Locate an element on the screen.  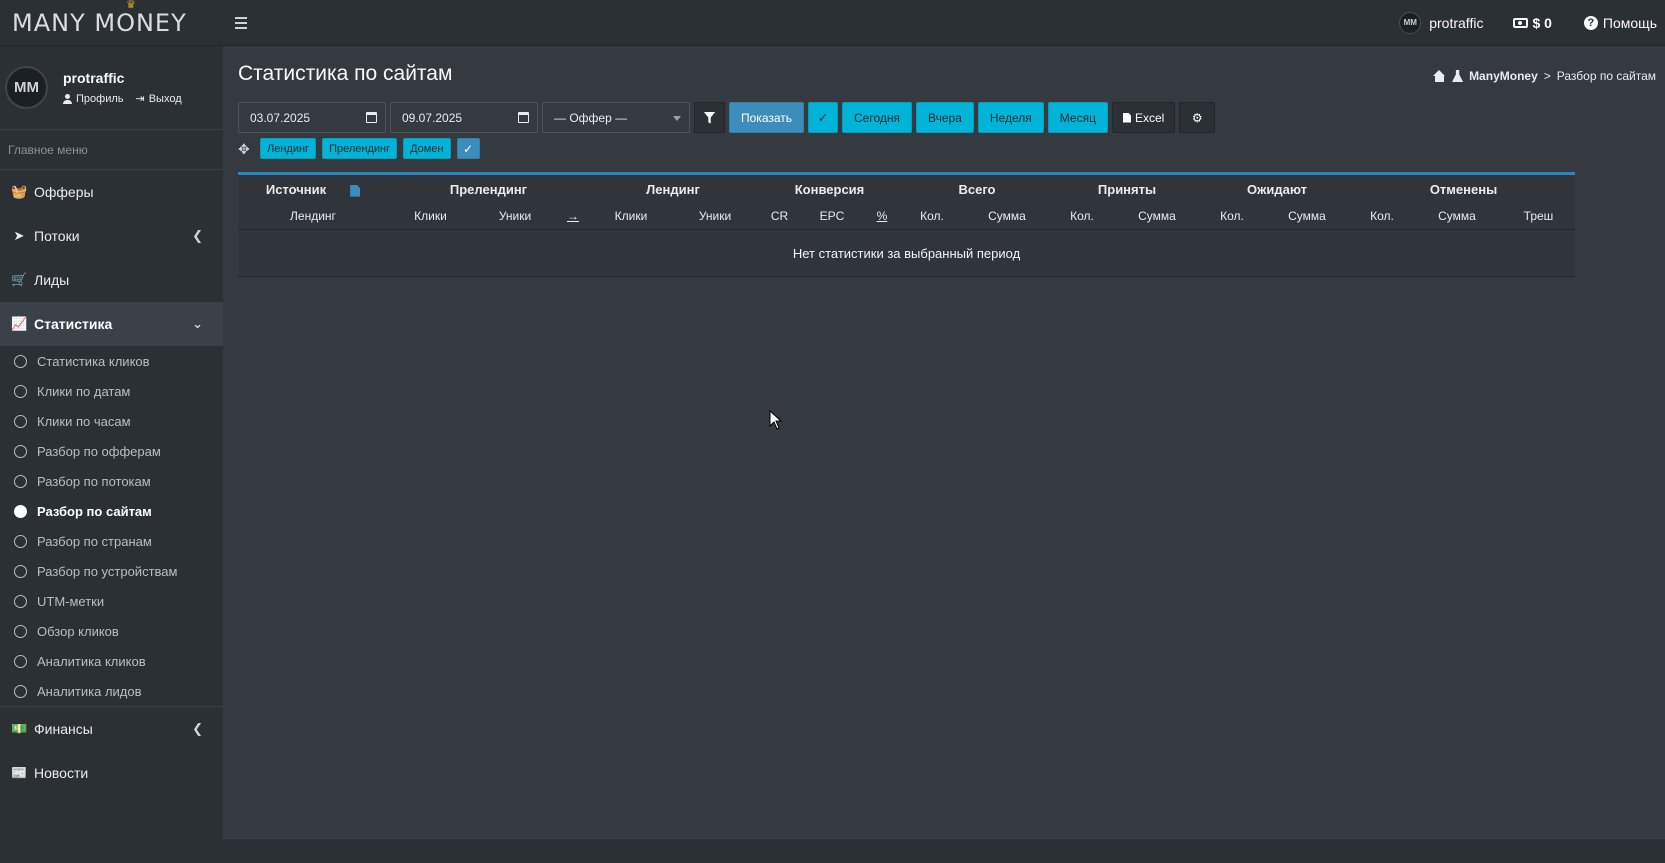
settings-button: ⚙ is located at coordinates (1197, 117).